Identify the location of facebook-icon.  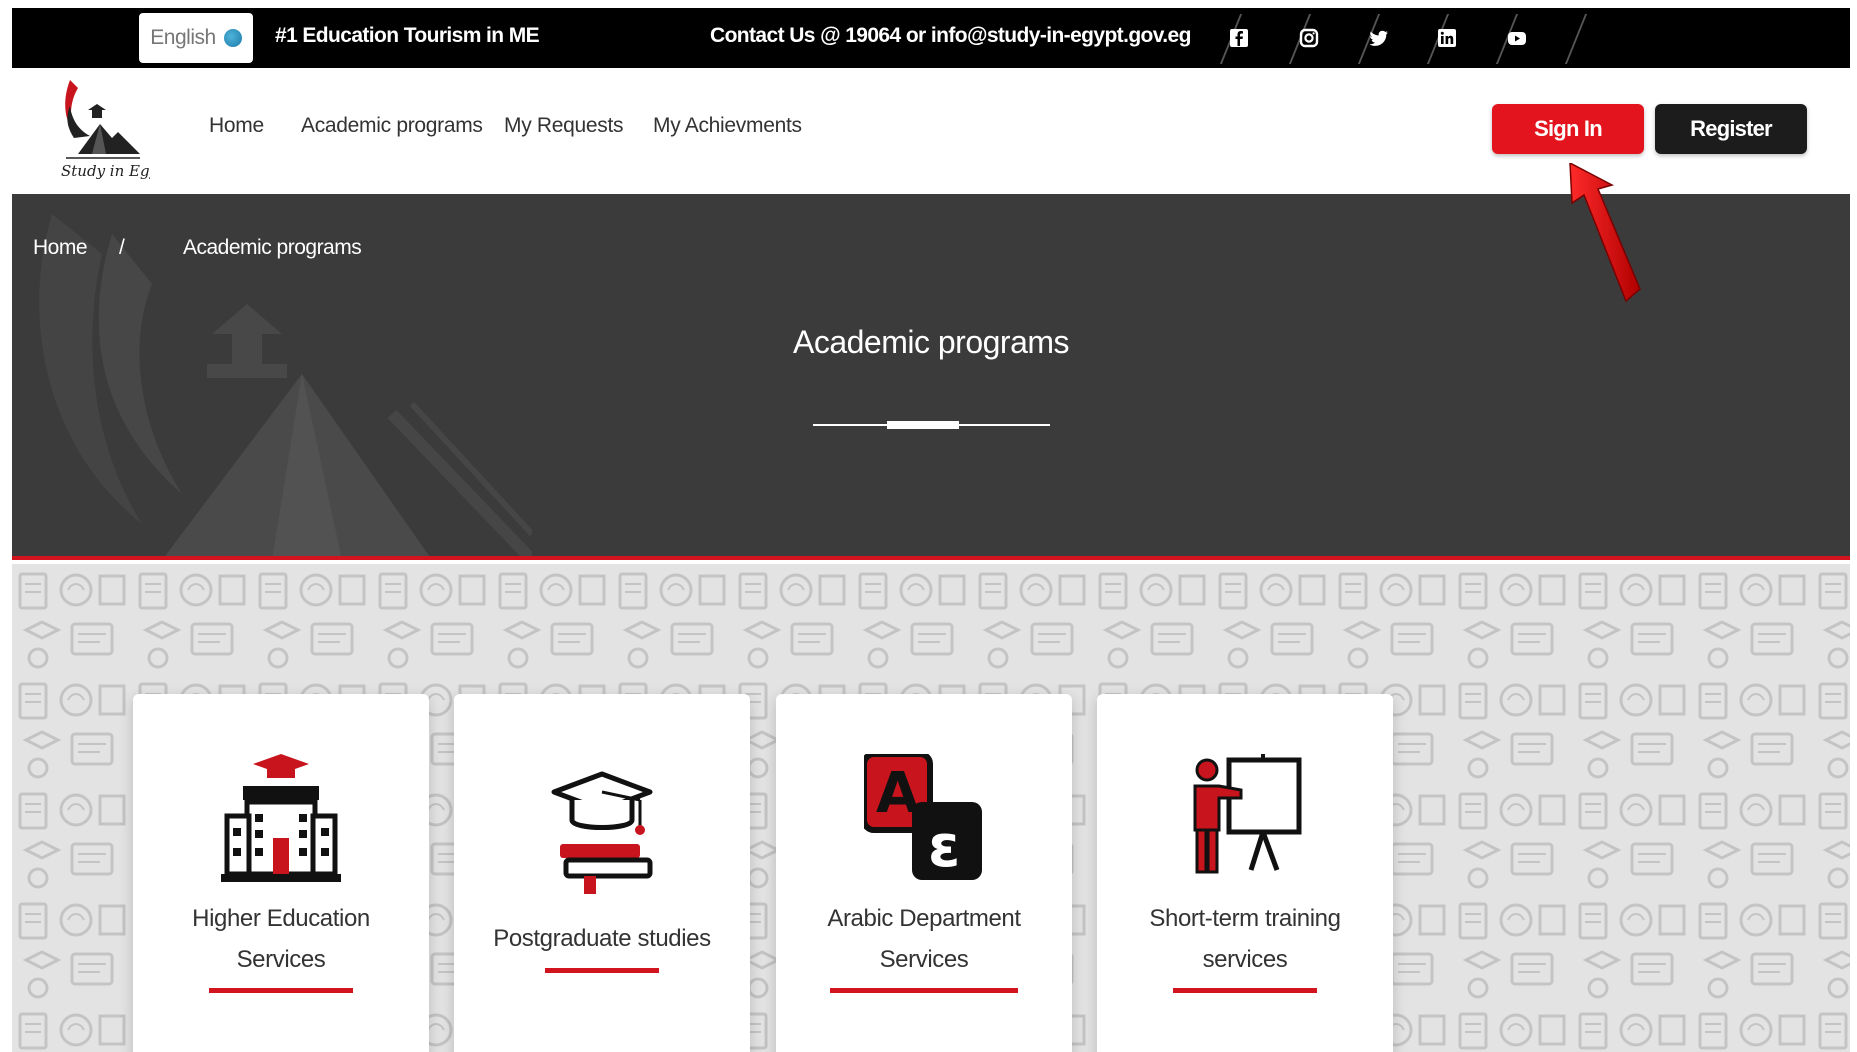
(1239, 38).